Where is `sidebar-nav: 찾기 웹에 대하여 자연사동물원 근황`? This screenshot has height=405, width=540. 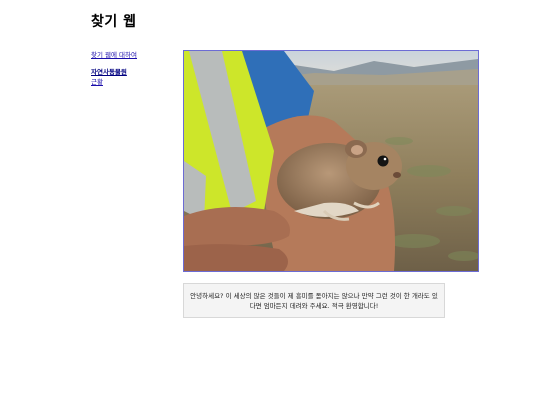
sidebar-nav: 찾기 웹에 대하여 자연사동물원 근황 is located at coordinates (131, 68).